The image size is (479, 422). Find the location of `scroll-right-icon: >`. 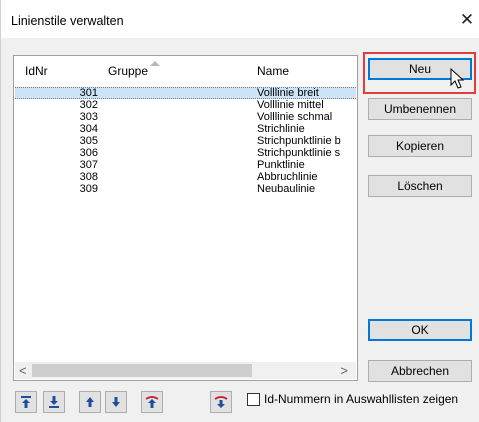

scroll-right-icon: > is located at coordinates (344, 370).